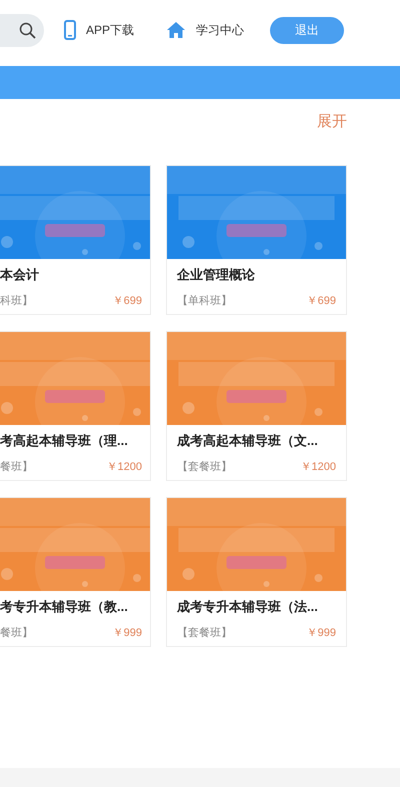 The height and width of the screenshot is (787, 400). Describe the element at coordinates (256, 572) in the screenshot. I see `course-card: 成考专升本辅导班（法... 【套餐班】 ￥999` at that location.